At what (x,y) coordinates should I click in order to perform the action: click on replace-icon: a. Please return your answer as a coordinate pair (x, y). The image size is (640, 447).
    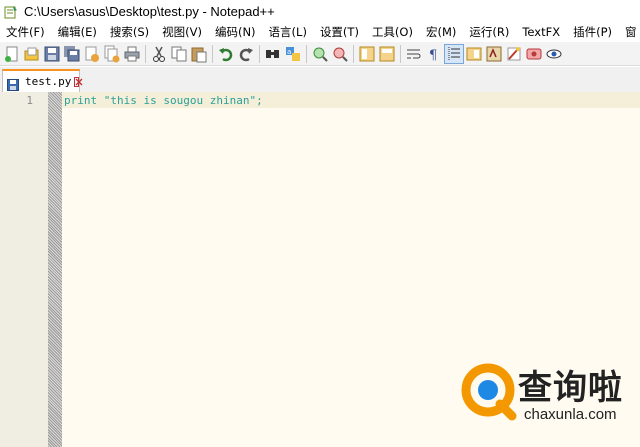
    Looking at the image, I should click on (293, 54).